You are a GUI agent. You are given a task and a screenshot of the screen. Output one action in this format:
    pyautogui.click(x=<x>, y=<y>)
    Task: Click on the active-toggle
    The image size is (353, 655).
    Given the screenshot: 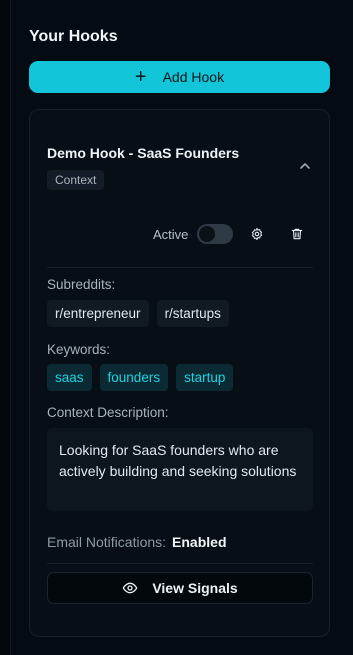 What is the action you would take?
    pyautogui.click(x=215, y=234)
    